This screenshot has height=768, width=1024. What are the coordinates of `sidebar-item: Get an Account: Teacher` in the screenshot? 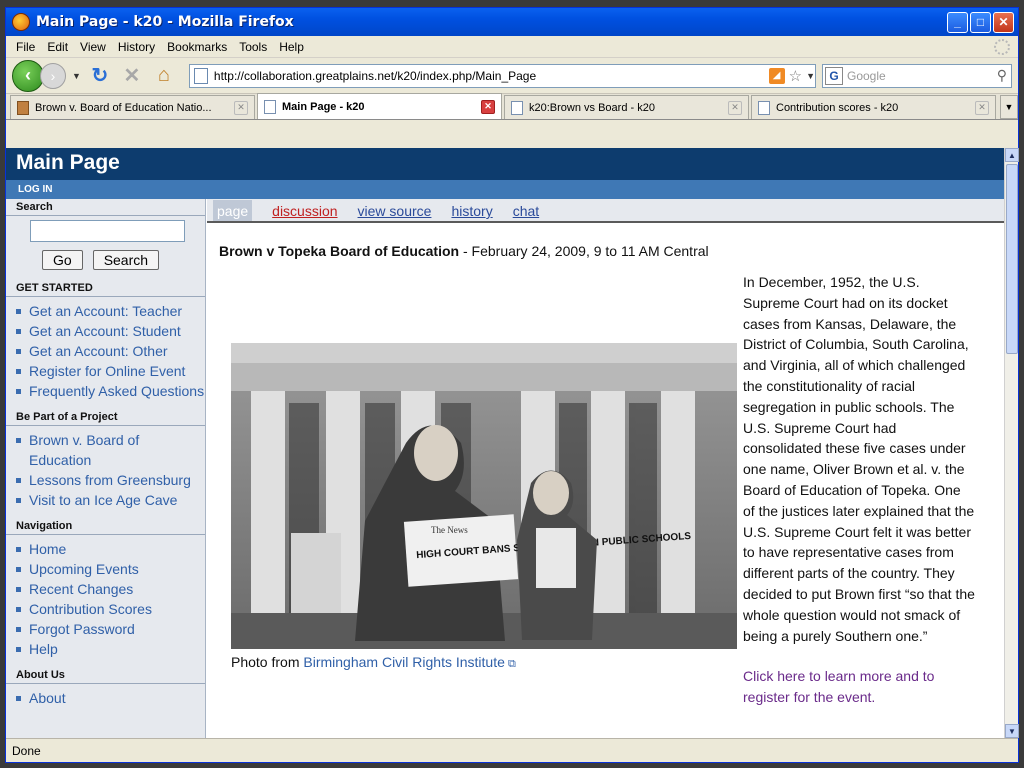 It's located at (110, 311).